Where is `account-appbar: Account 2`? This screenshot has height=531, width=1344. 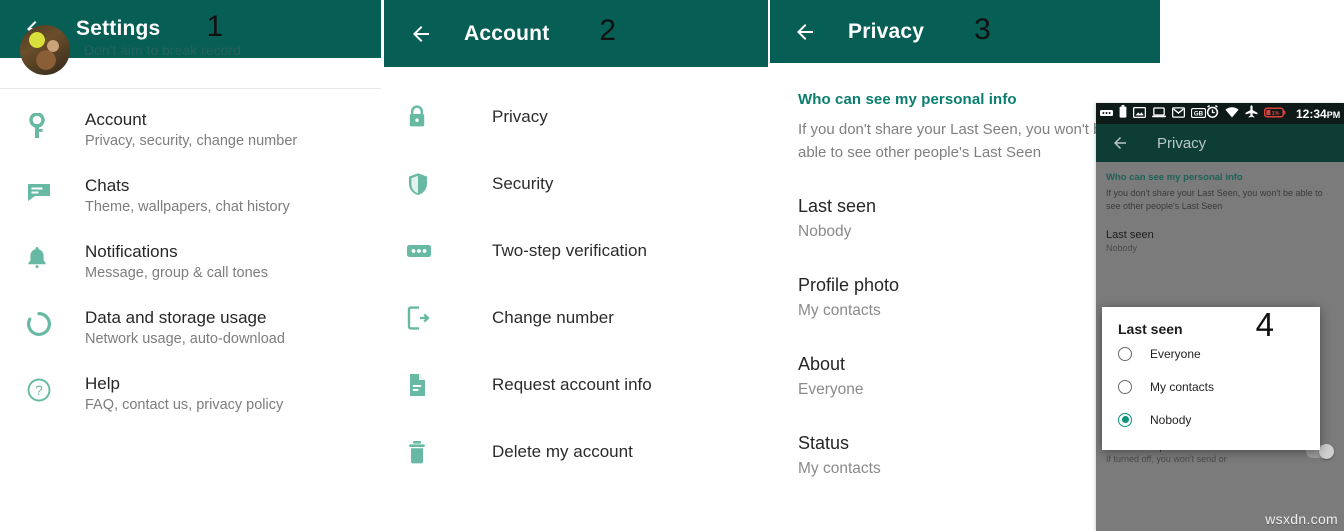
account-appbar: Account 2 is located at coordinates (576, 33).